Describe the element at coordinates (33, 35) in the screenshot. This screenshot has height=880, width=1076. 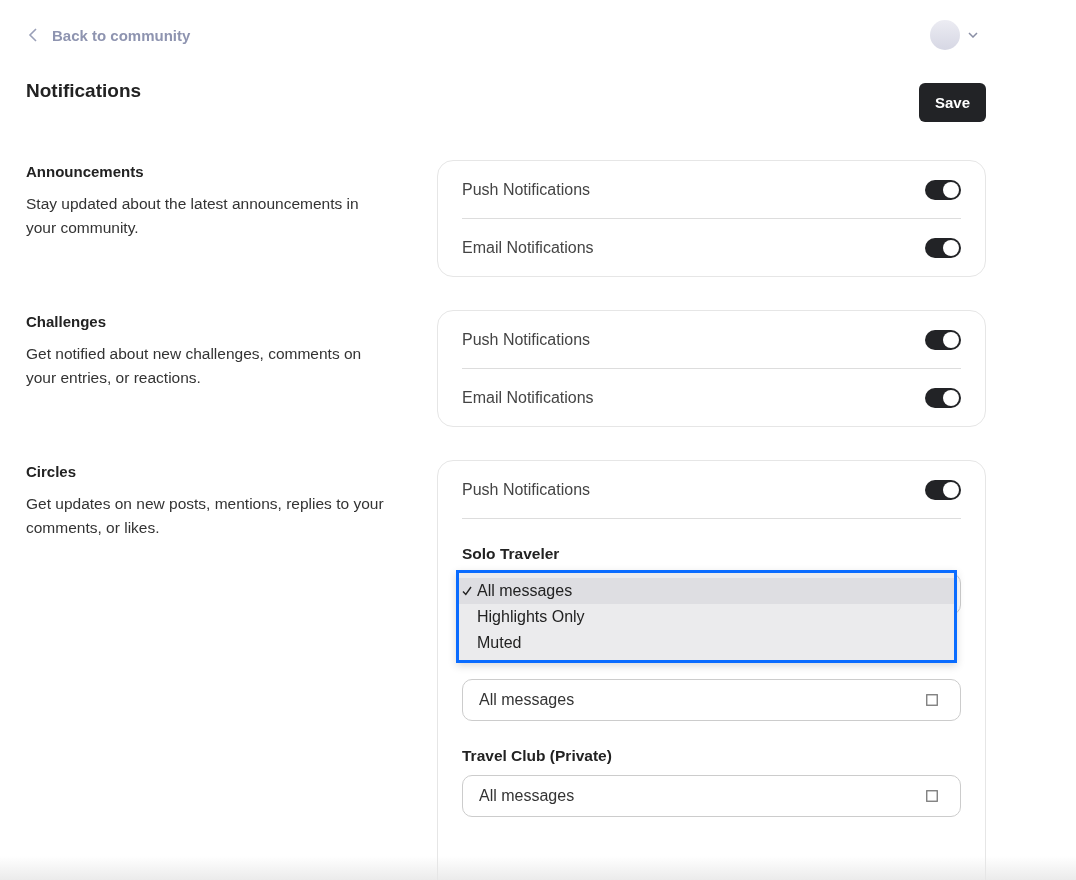
I see `chevron-left-icon` at that location.